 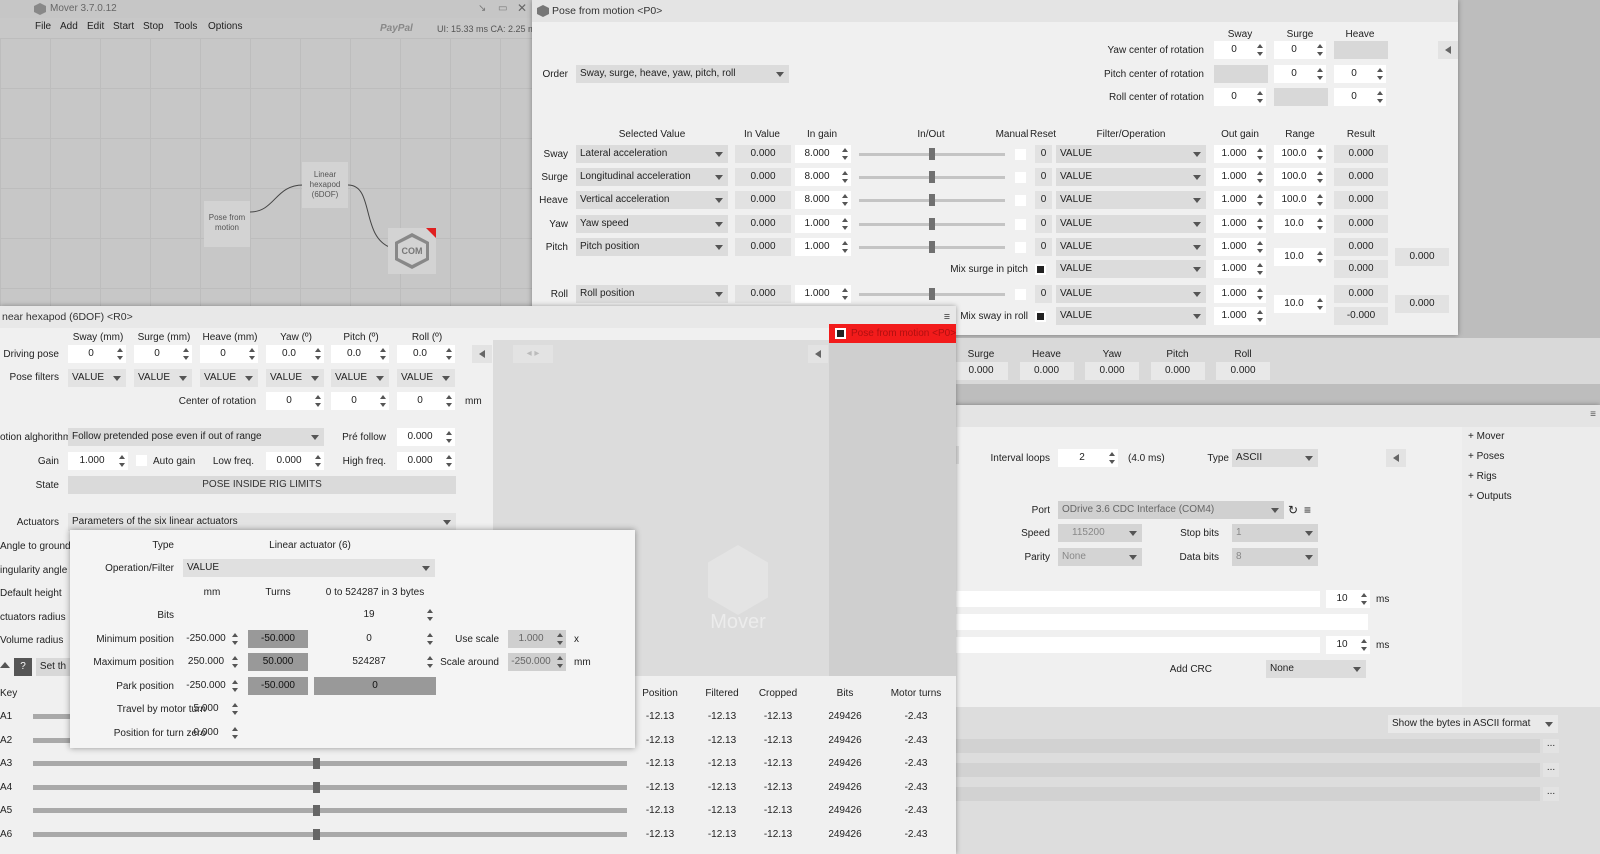 What do you see at coordinates (1240, 50) in the screenshot?
I see `yaw-center-sway: 0` at bounding box center [1240, 50].